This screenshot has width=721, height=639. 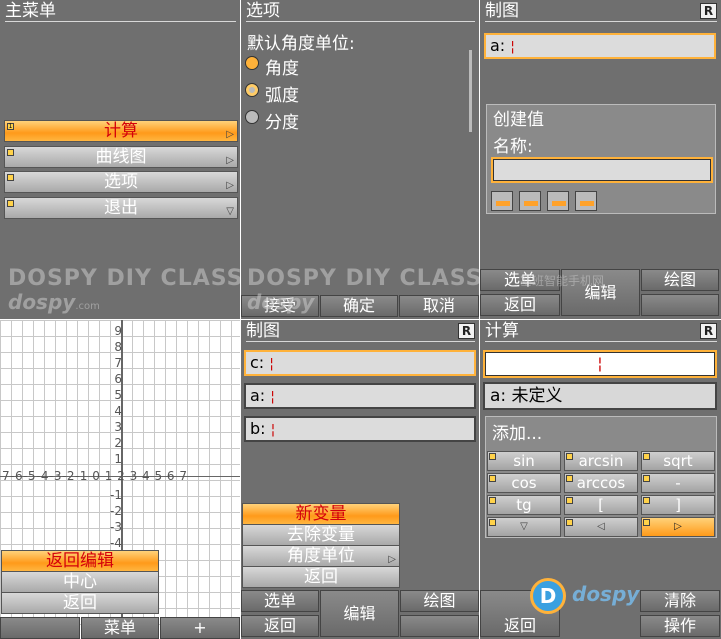 I want to click on main-menu-title: 主菜单, so click(x=120, y=11).